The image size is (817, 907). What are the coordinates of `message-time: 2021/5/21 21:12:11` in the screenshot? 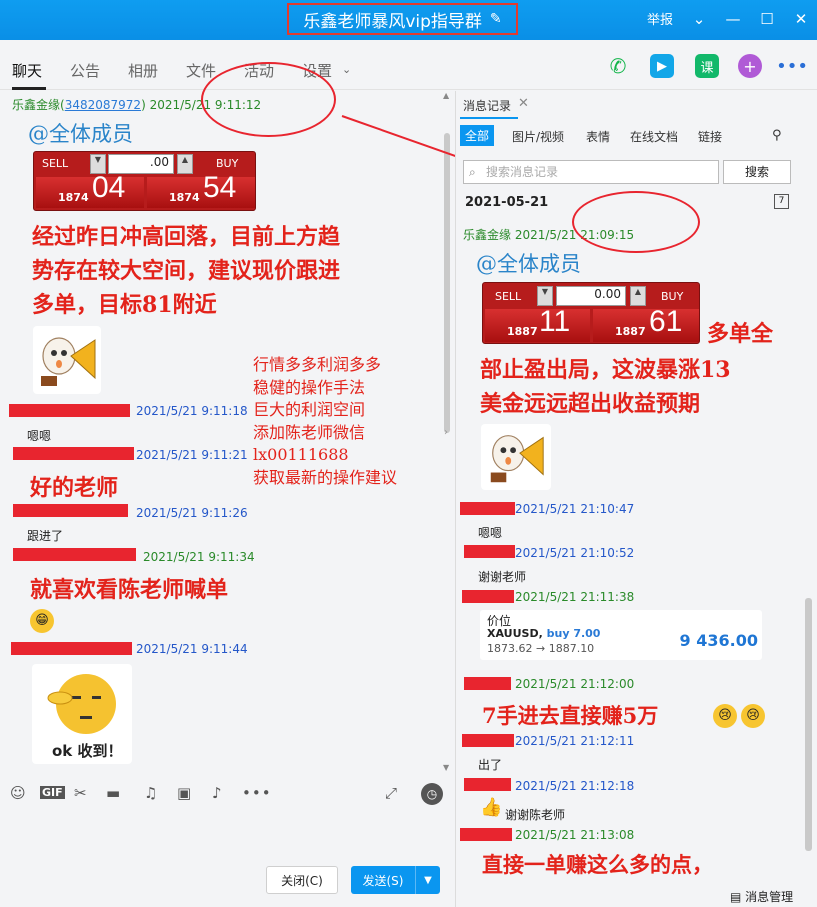 It's located at (575, 741).